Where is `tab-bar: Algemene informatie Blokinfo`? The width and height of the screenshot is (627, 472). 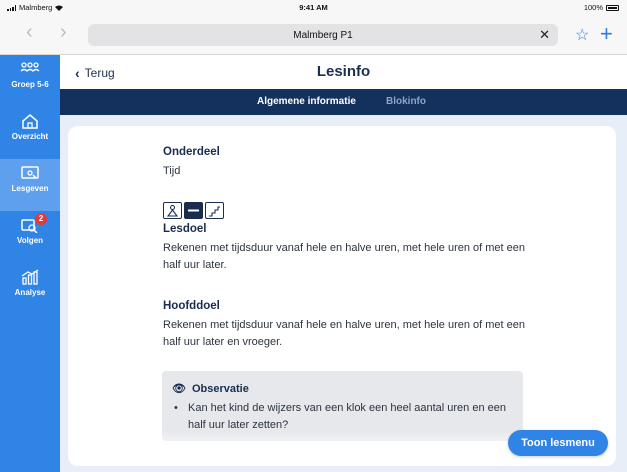
tab-bar: Algemene informatie Blokinfo is located at coordinates (343, 102).